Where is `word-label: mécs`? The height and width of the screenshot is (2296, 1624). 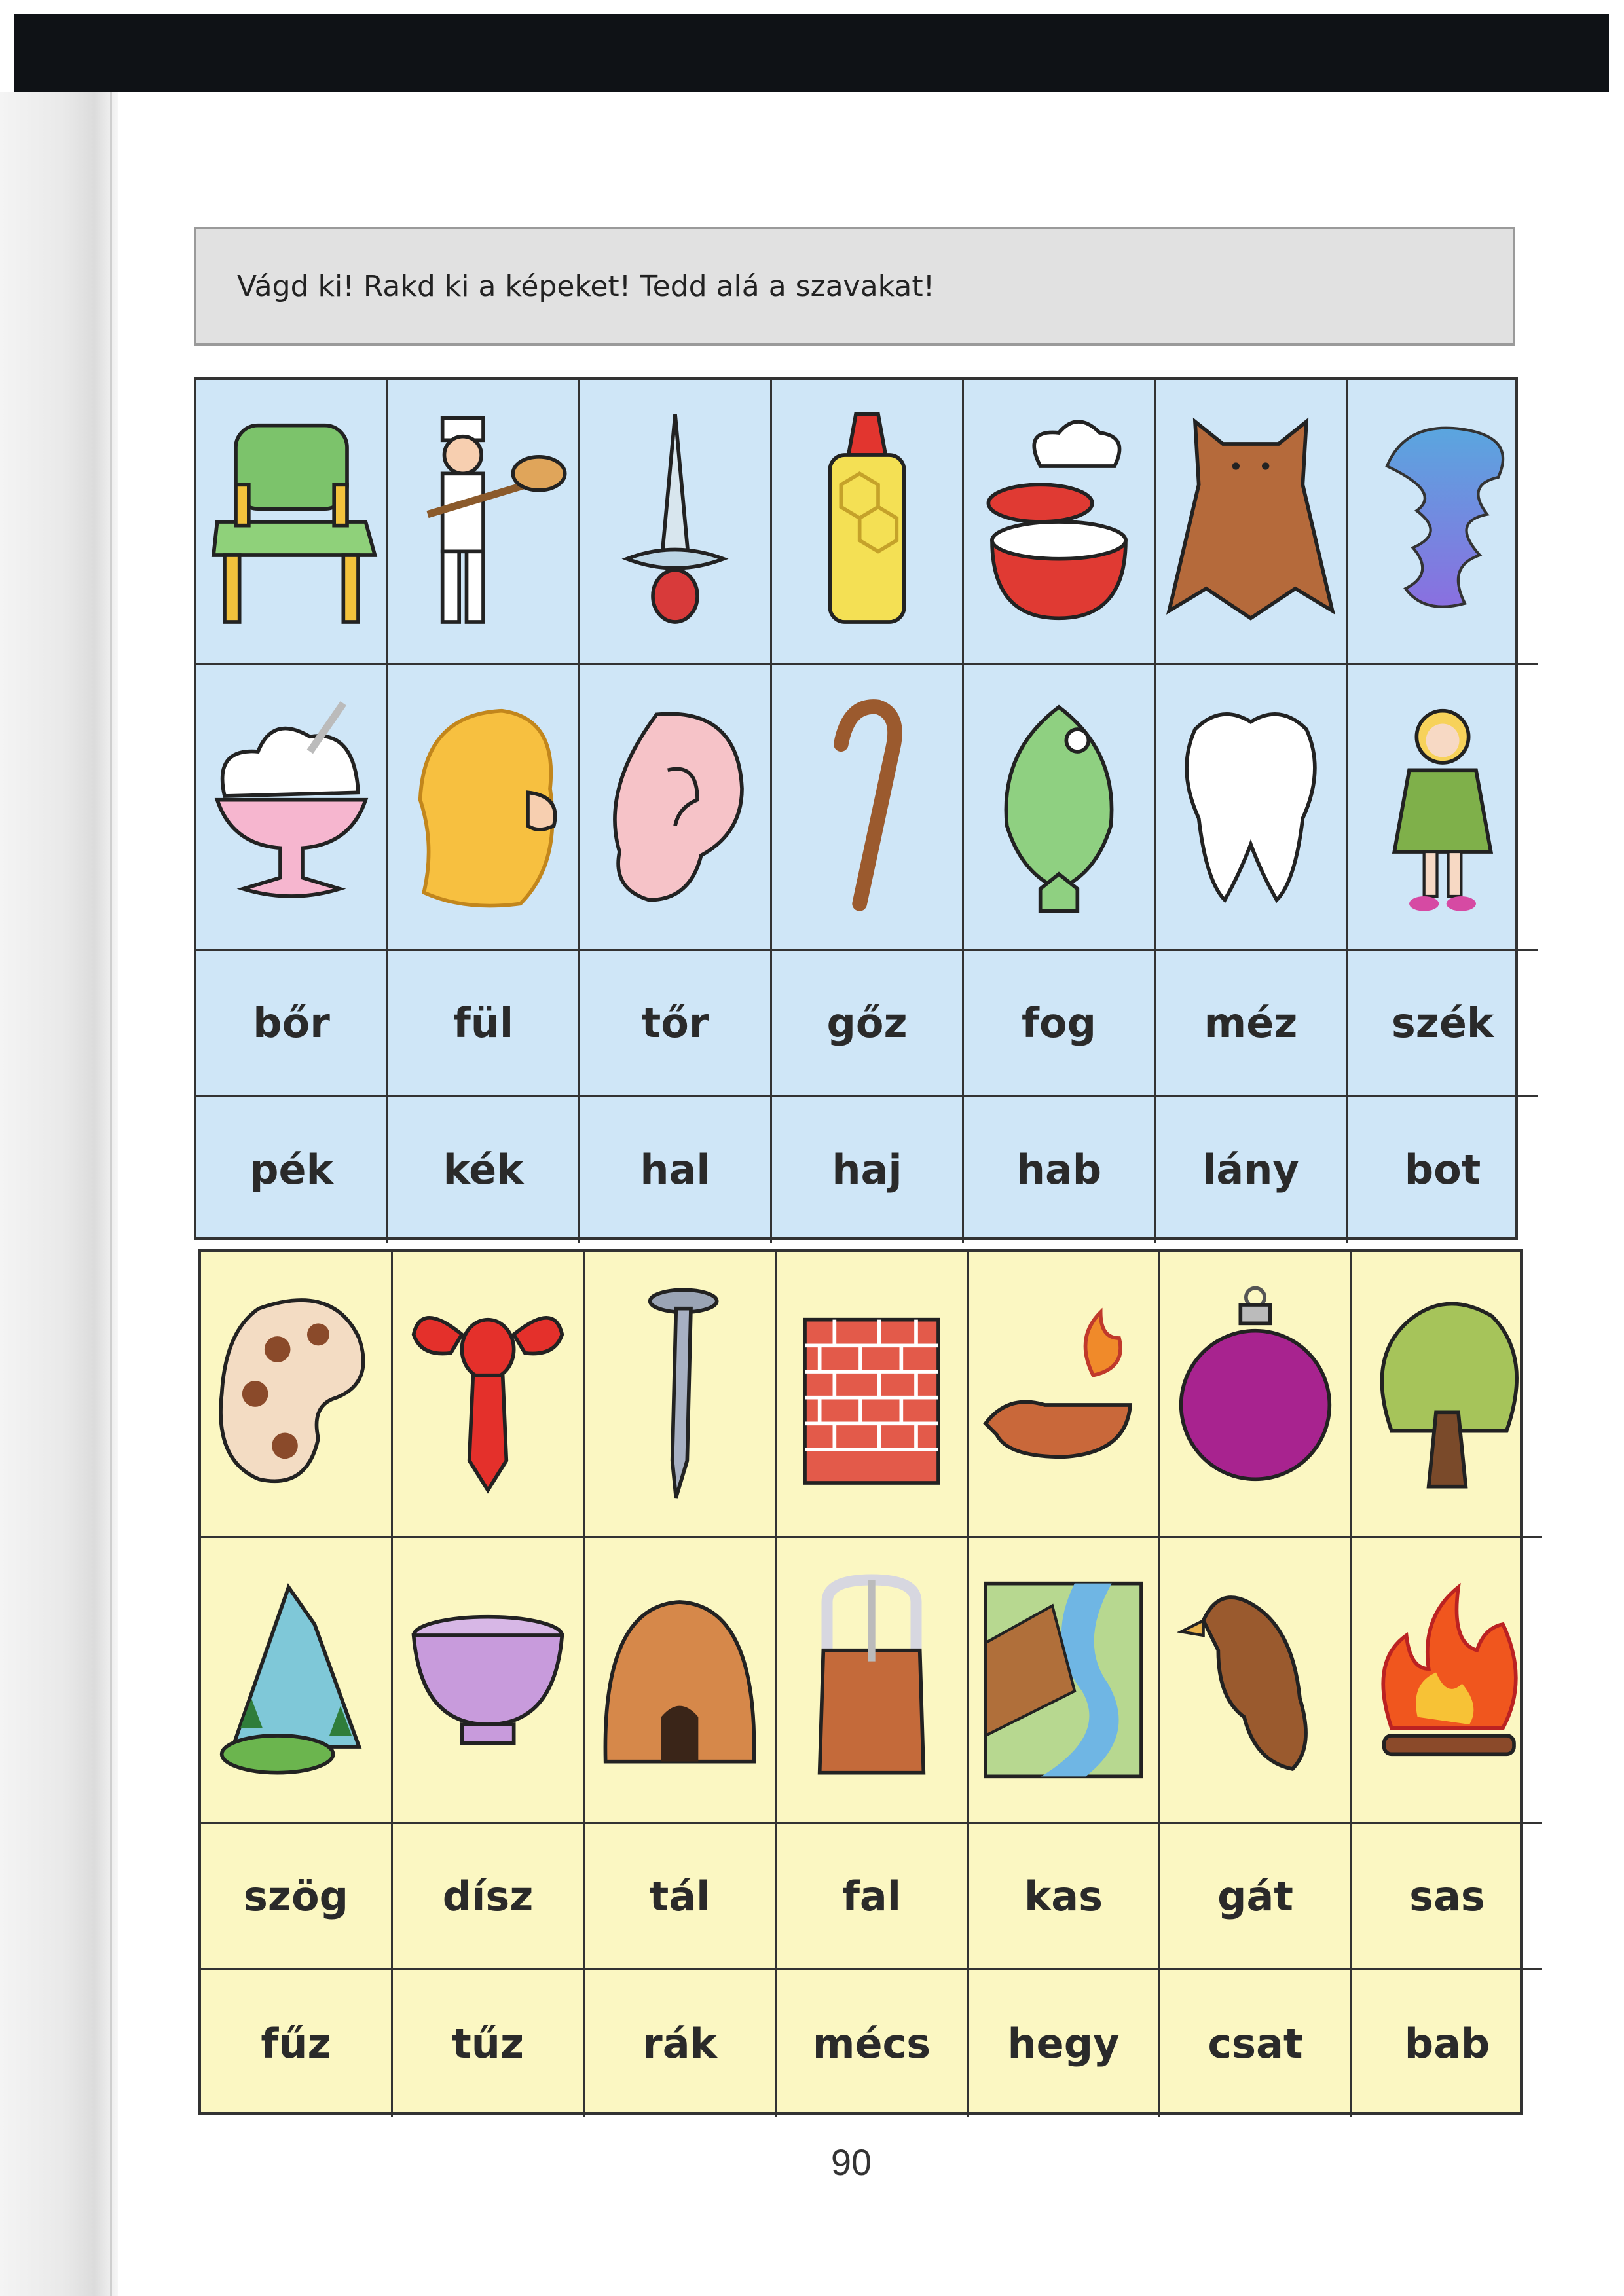 word-label: mécs is located at coordinates (871, 2044).